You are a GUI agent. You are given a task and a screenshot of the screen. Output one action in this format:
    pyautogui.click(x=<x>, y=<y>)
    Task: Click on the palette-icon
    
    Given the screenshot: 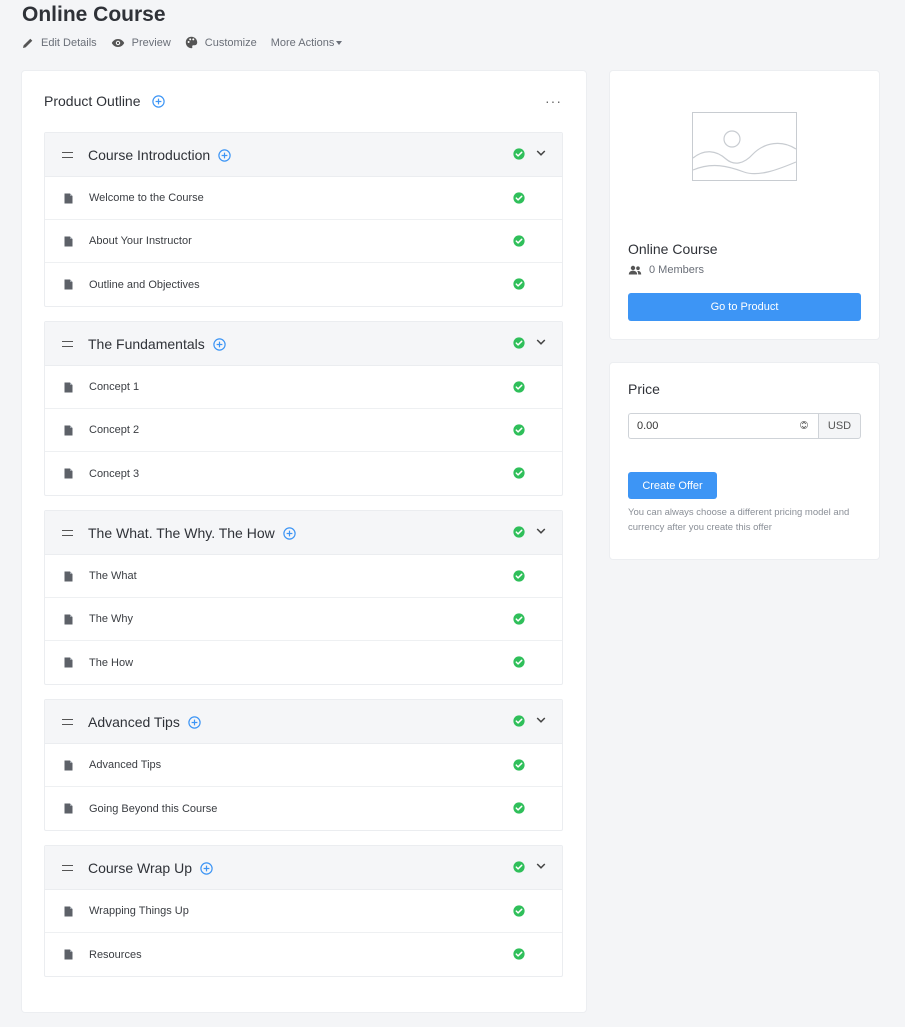 What is the action you would take?
    pyautogui.click(x=191, y=42)
    